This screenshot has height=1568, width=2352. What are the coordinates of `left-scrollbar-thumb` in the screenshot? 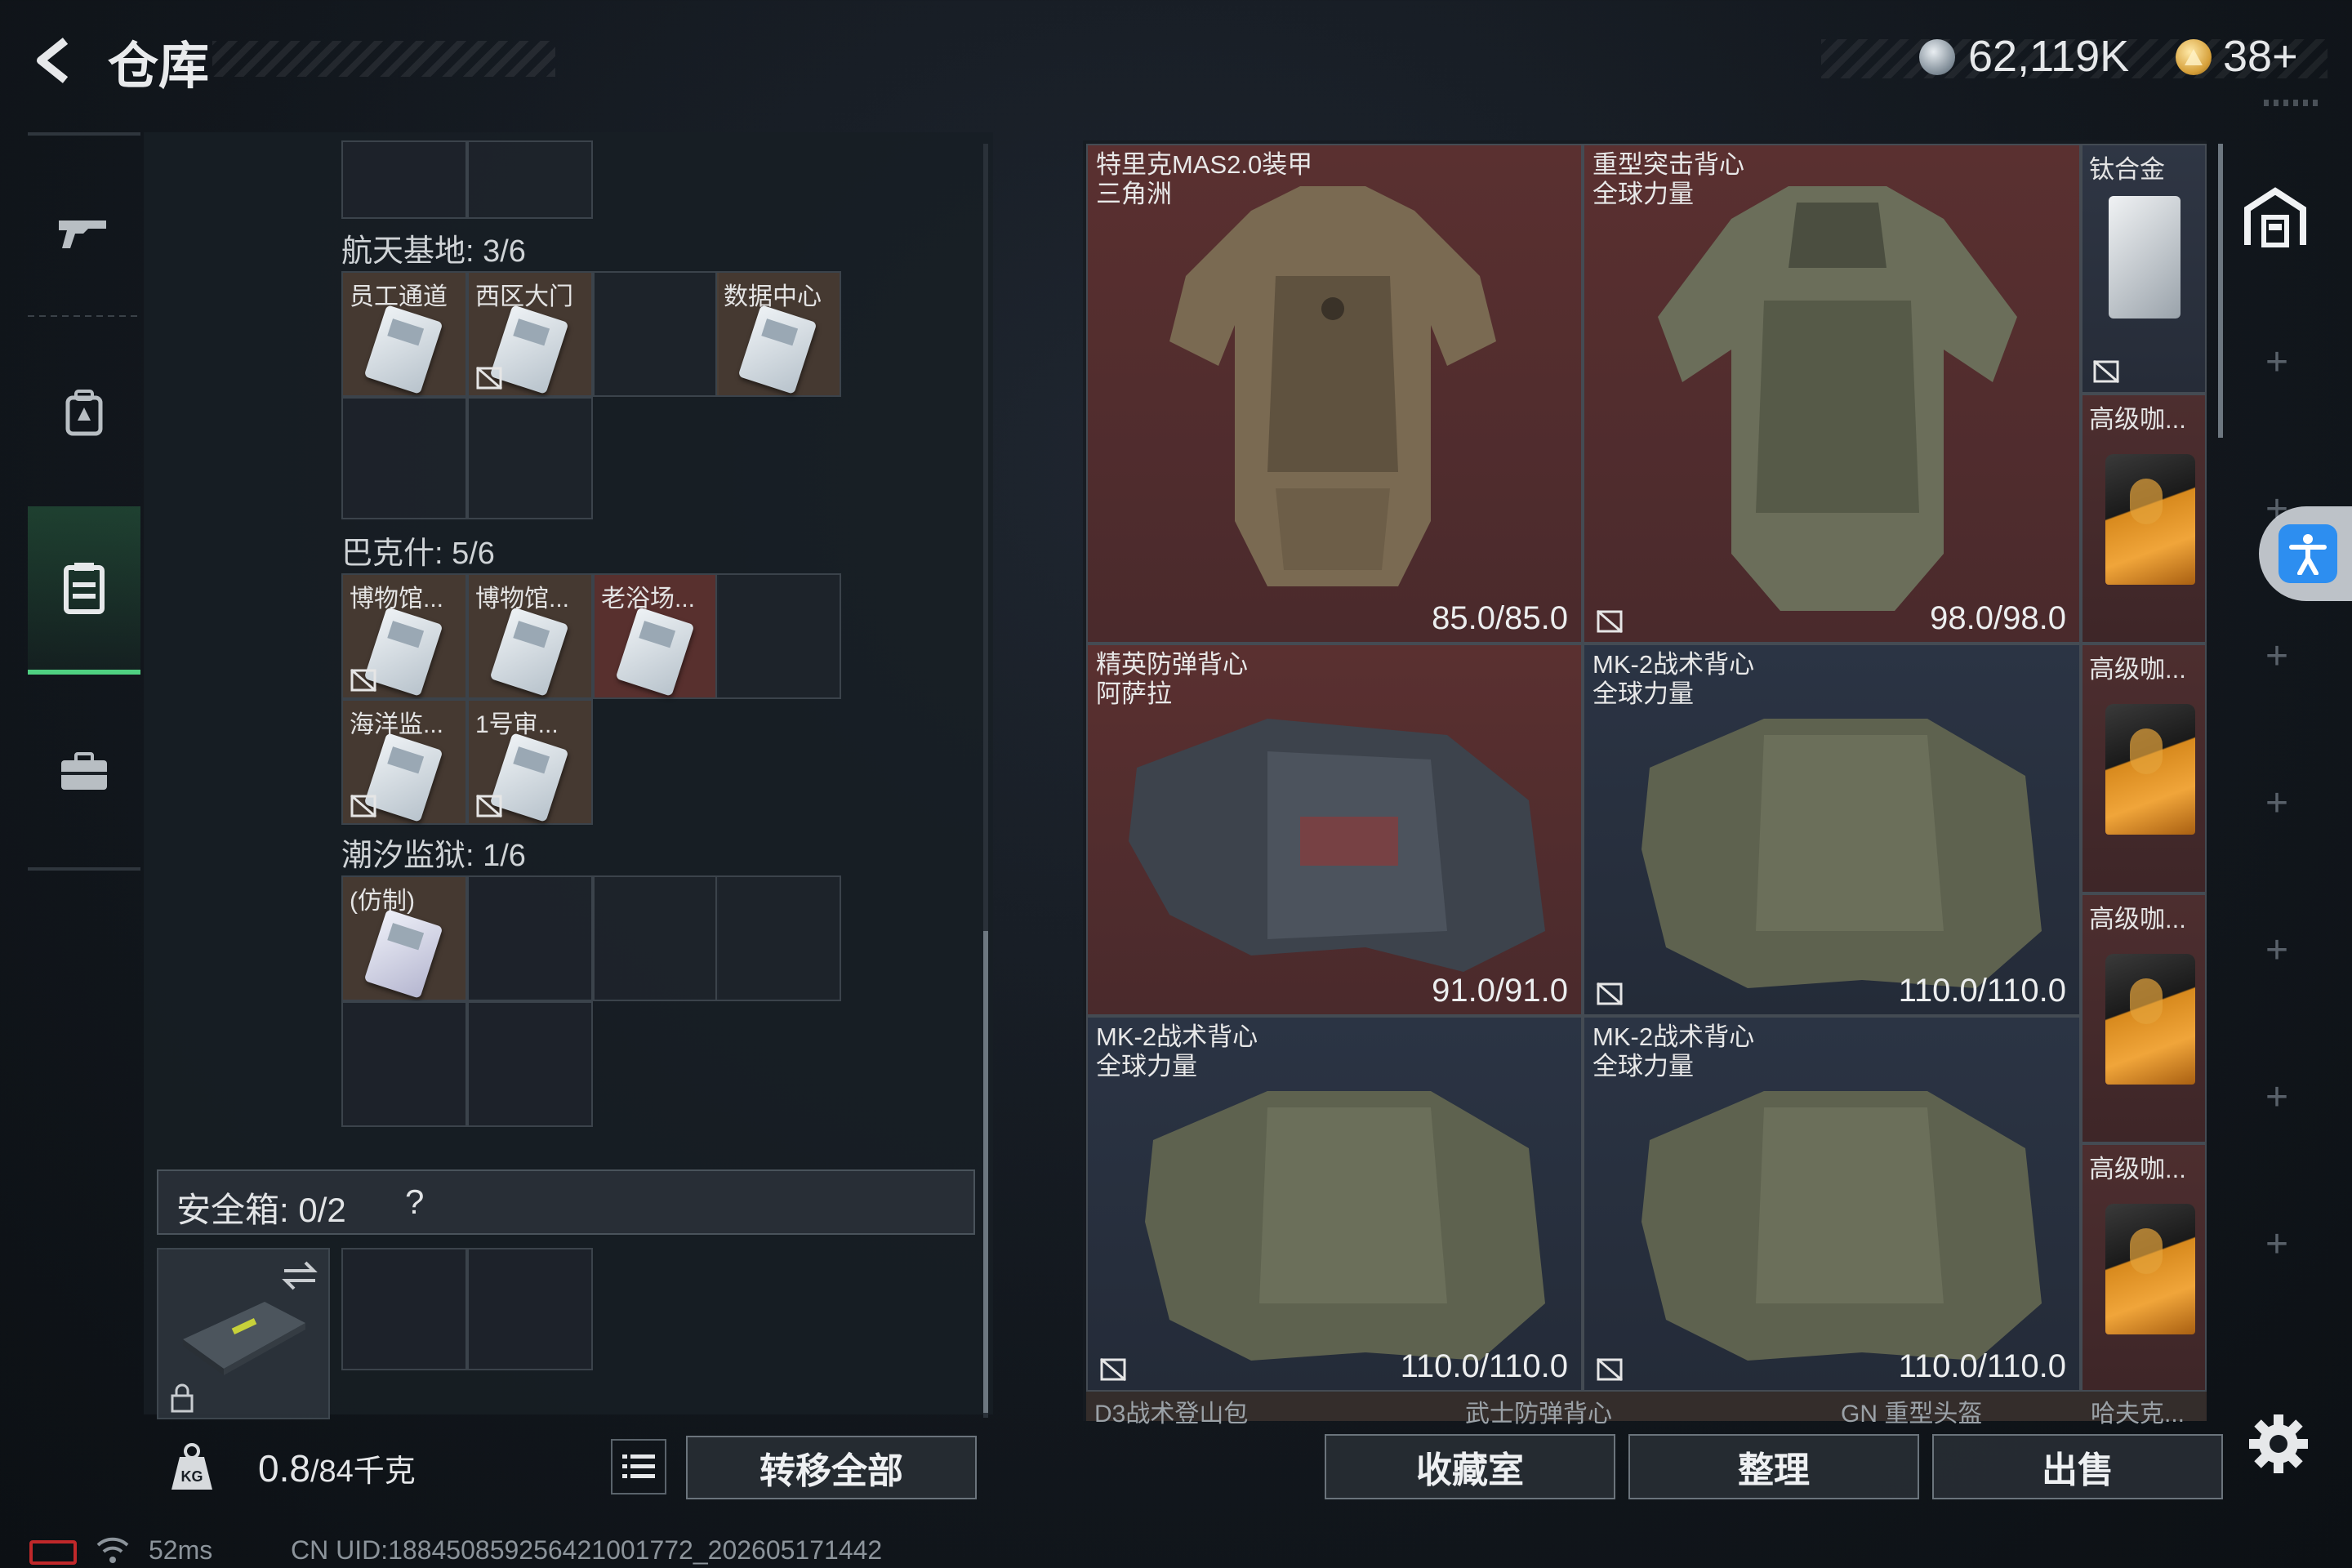 It's located at (985, 1172).